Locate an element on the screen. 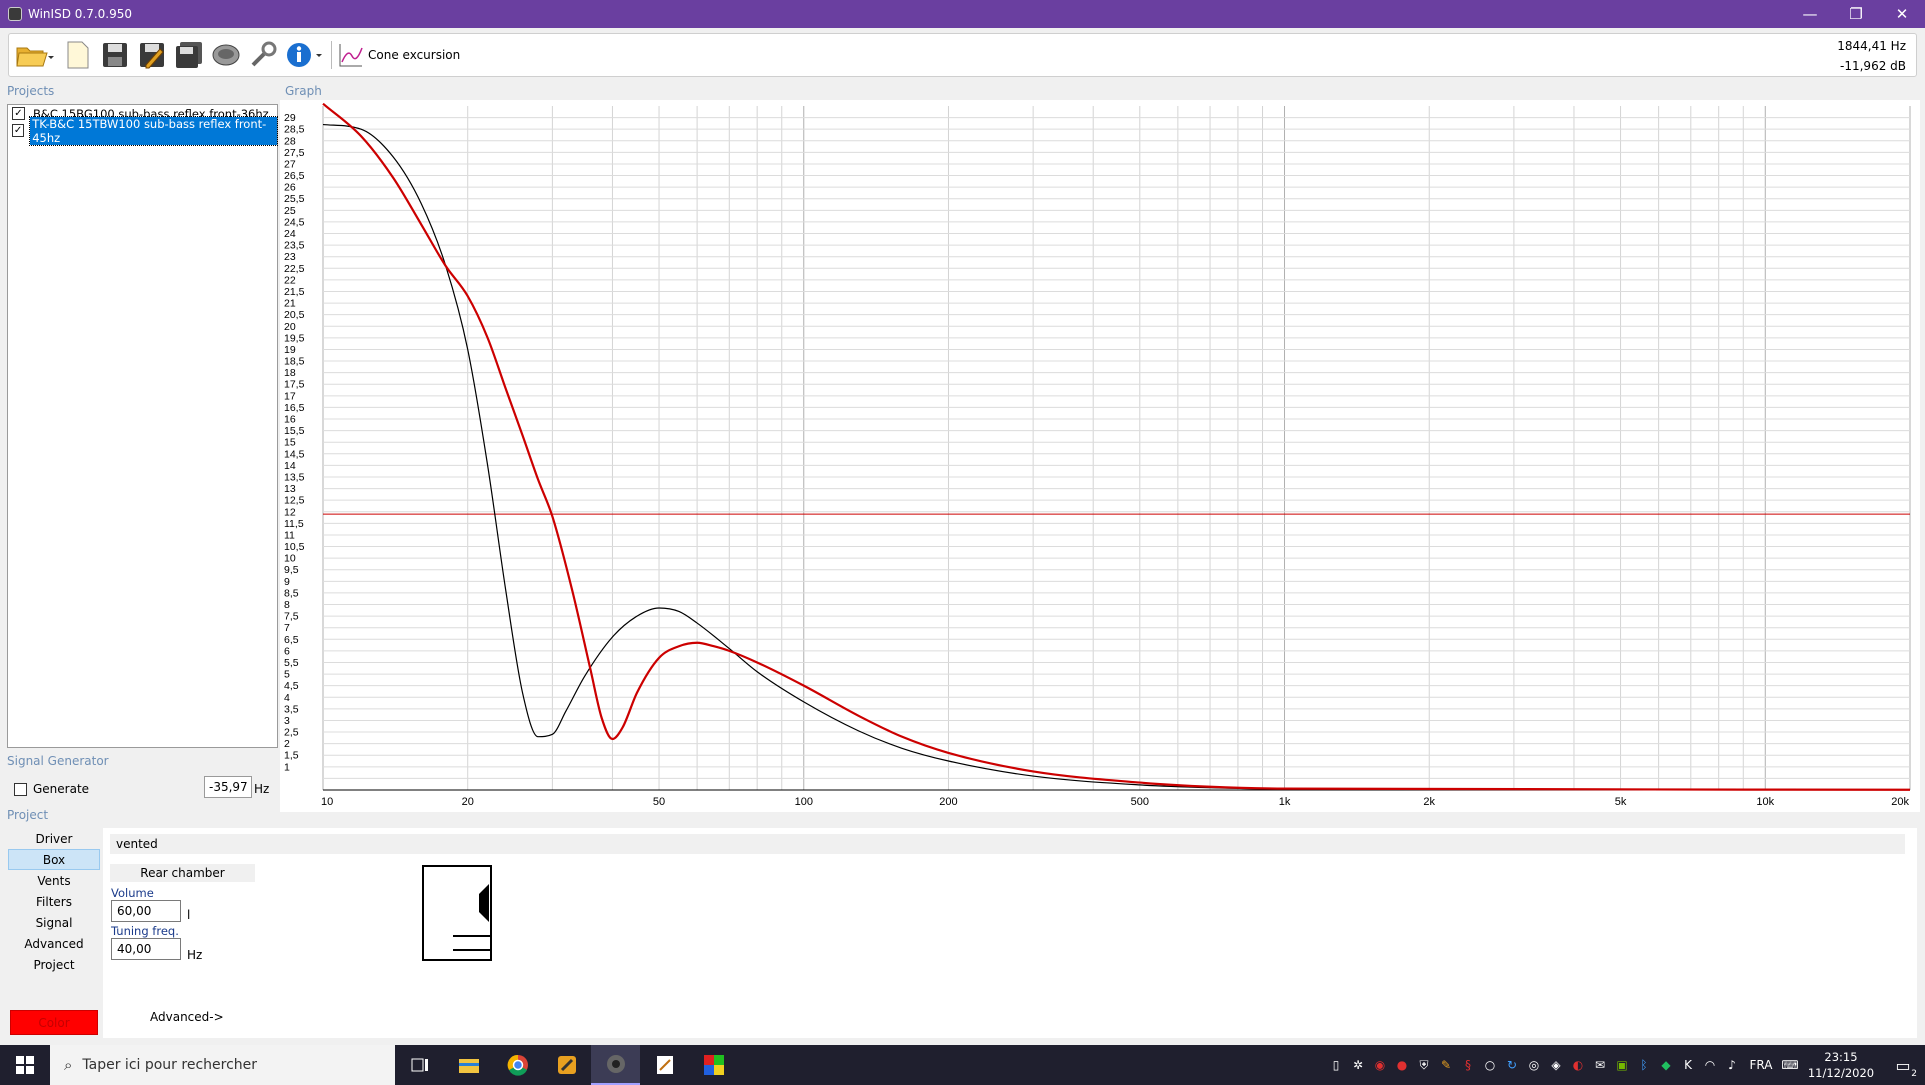 This screenshot has width=1925, height=1085. save-button is located at coordinates (115, 55).